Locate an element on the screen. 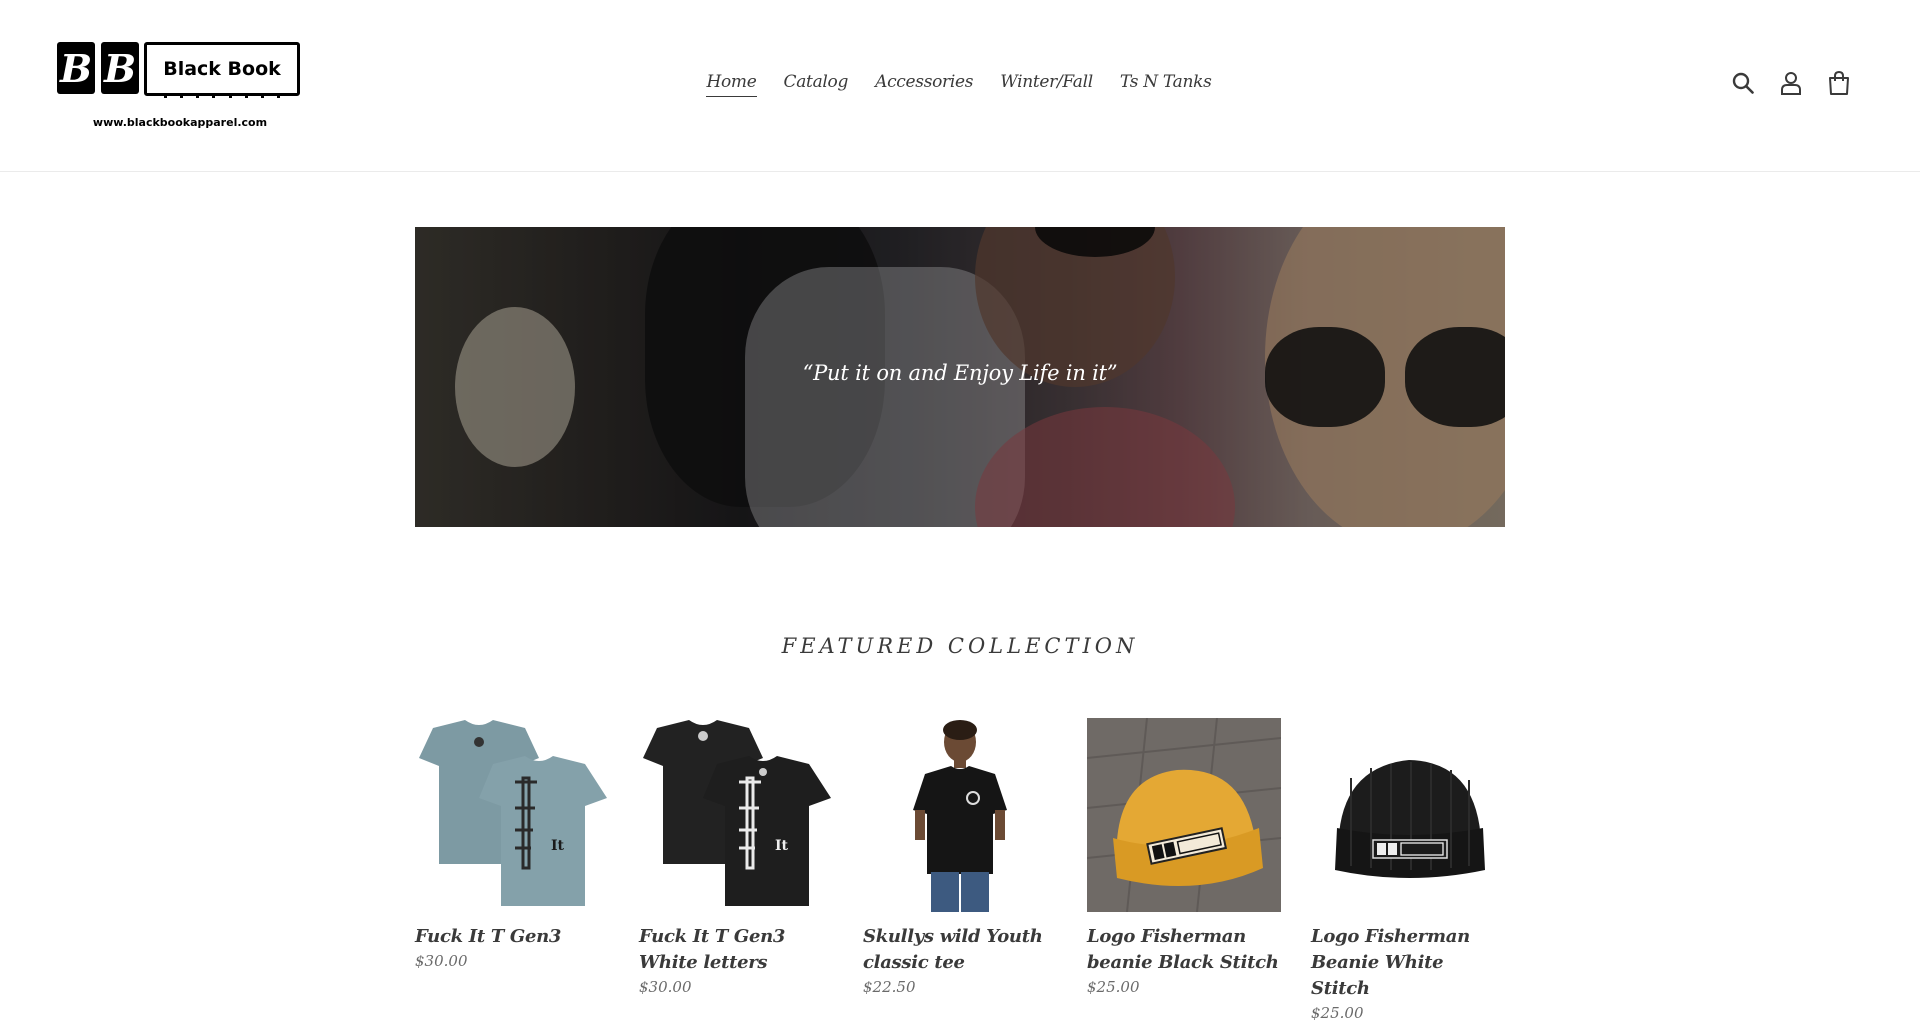 This screenshot has width=1920, height=1024. product-card: It Fuck It T Gen3 White letters $30.00 is located at coordinates (736, 871).